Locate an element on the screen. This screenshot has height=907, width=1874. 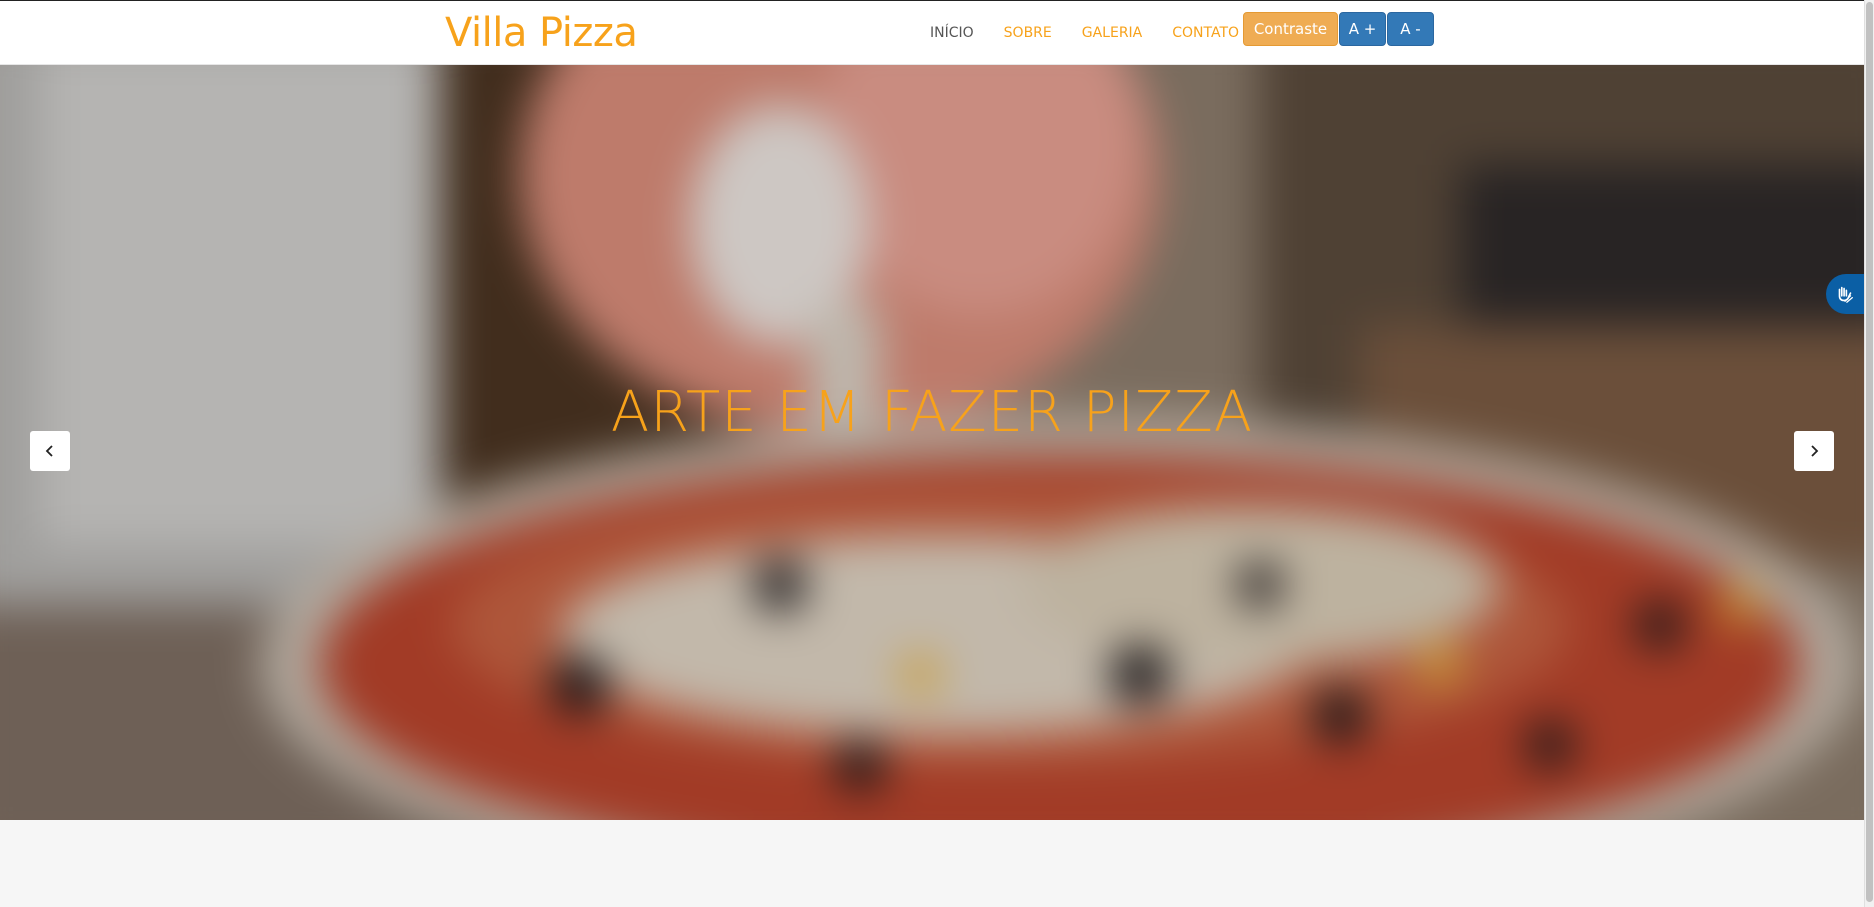
brand-logo: Villa Pizza is located at coordinates (541, 33).